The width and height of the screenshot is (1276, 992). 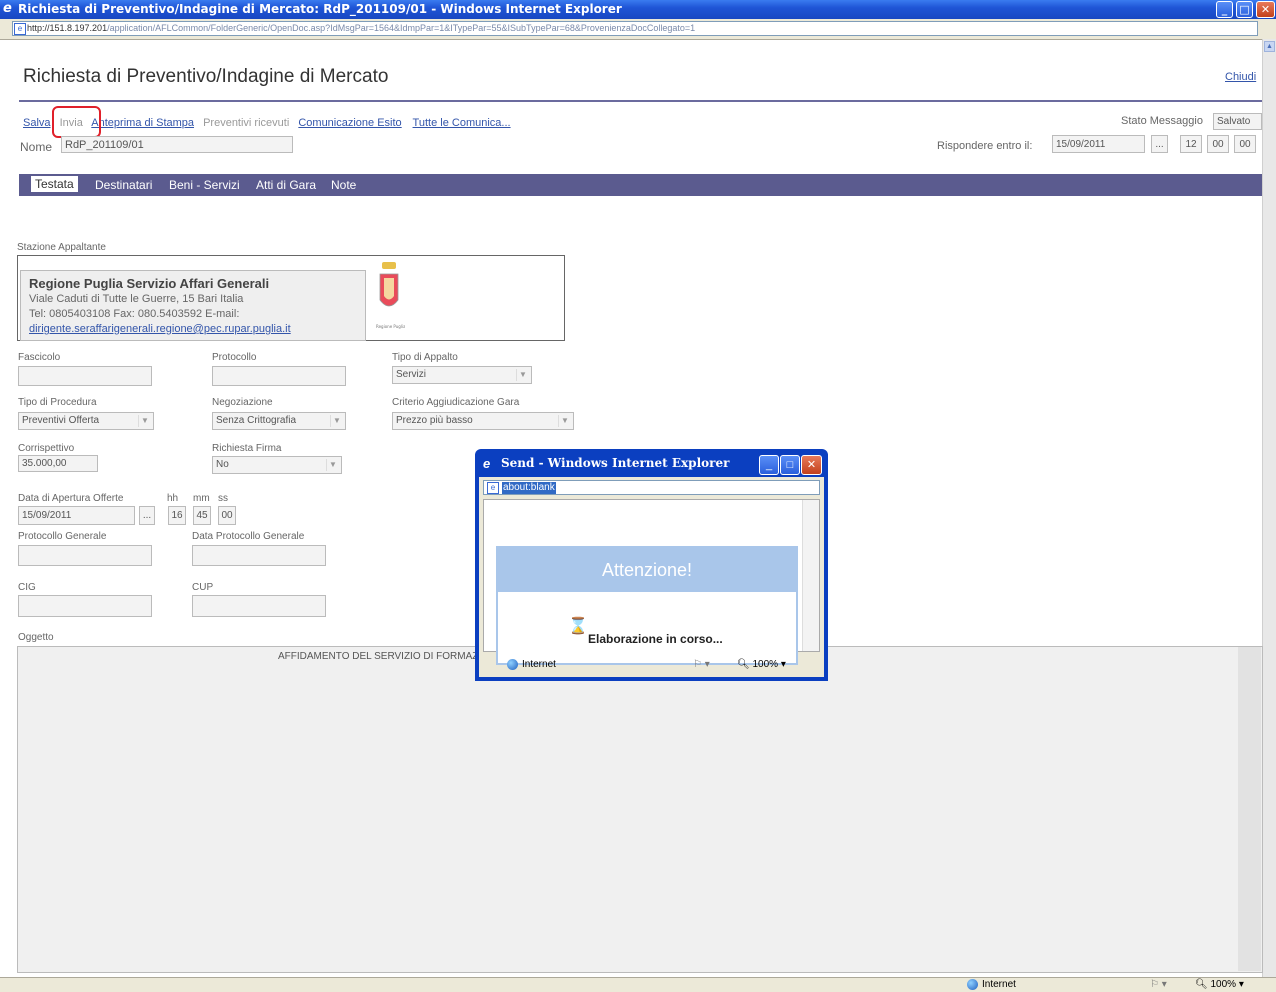 What do you see at coordinates (539, 665) in the screenshot?
I see `popup-zone-label: Internet` at bounding box center [539, 665].